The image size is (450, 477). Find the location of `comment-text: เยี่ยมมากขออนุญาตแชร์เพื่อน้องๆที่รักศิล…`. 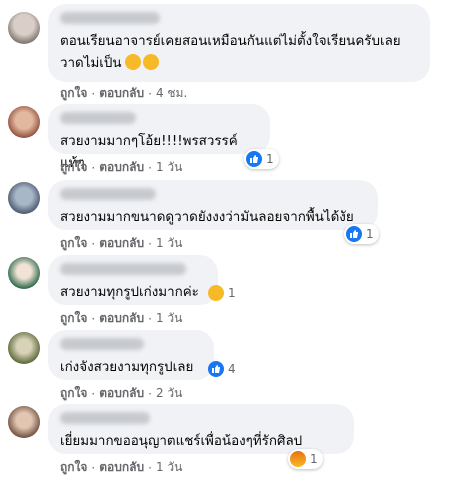

comment-text: เยี่ยมมากขออนุญาตแชร์เพื่อน้องๆที่รักศิล… is located at coordinates (181, 441).